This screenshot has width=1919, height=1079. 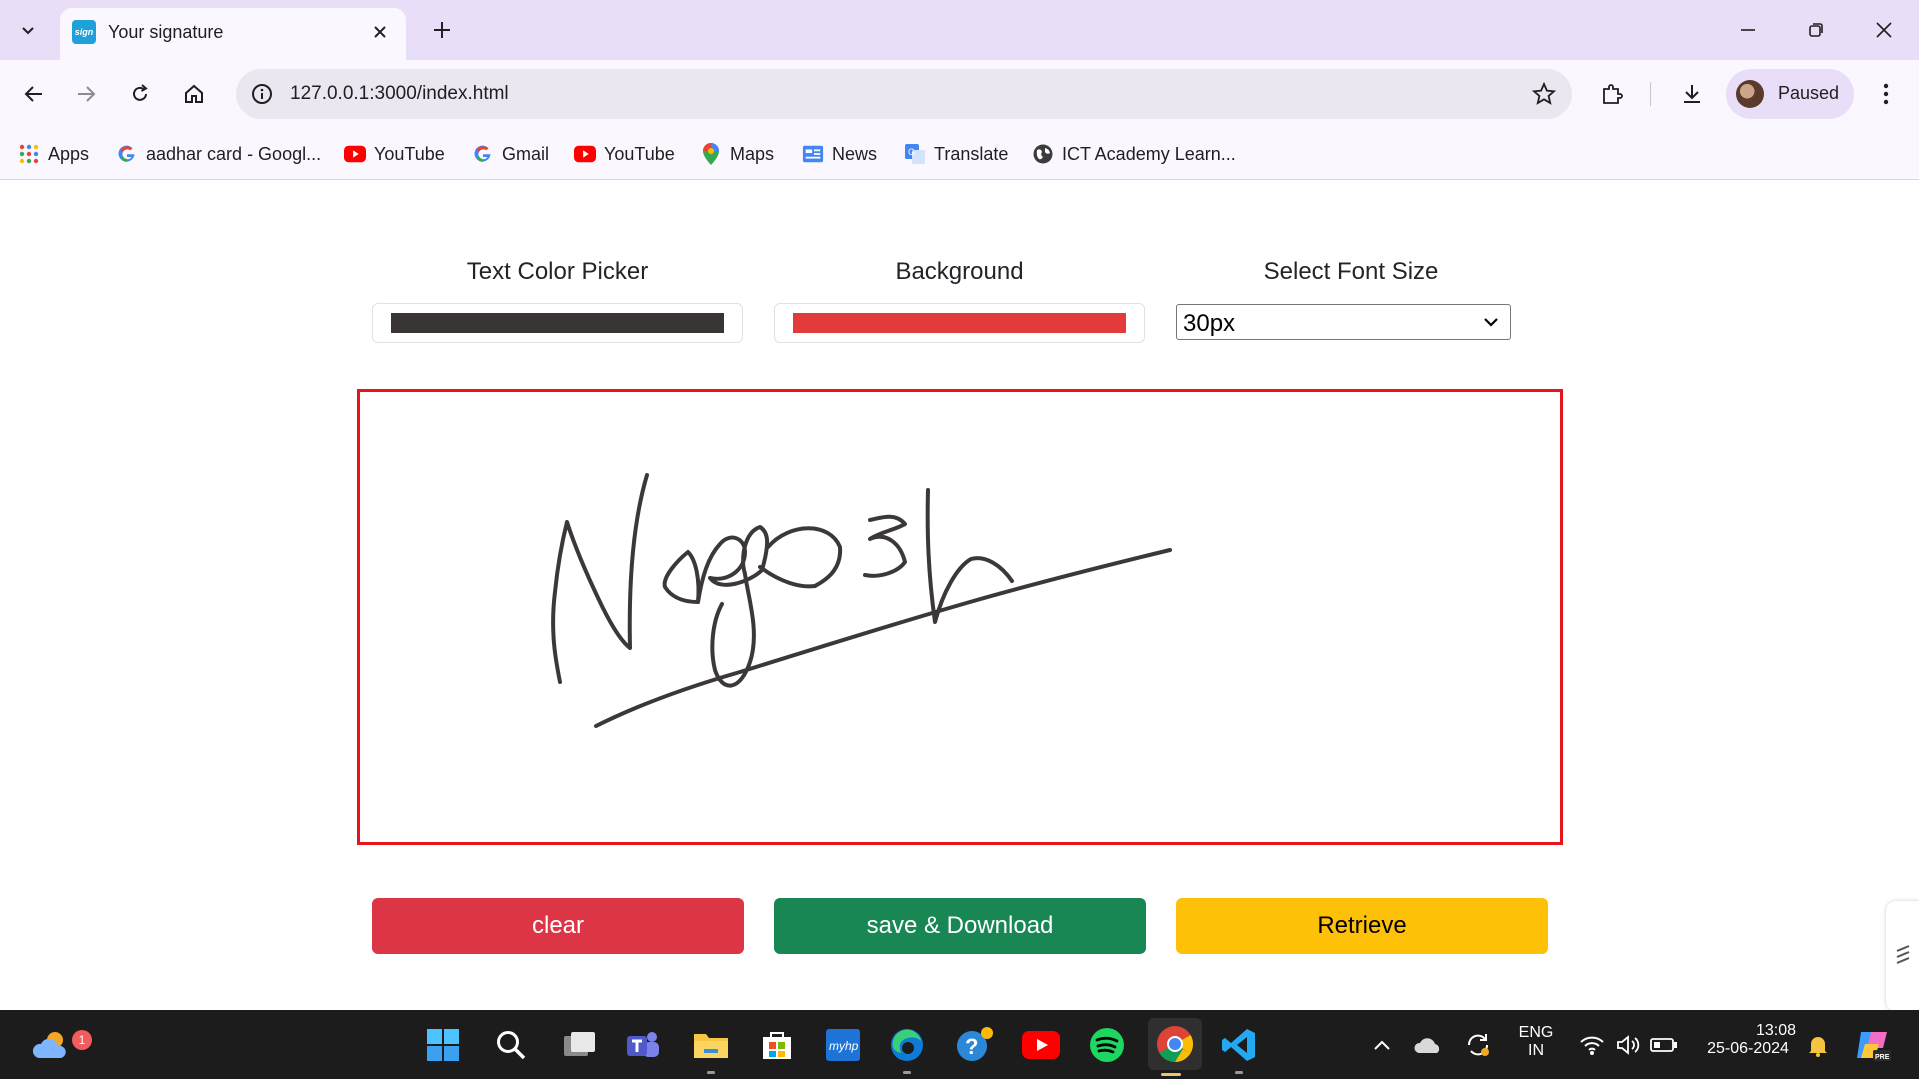 I want to click on vscode-app, so click(x=1239, y=1048).